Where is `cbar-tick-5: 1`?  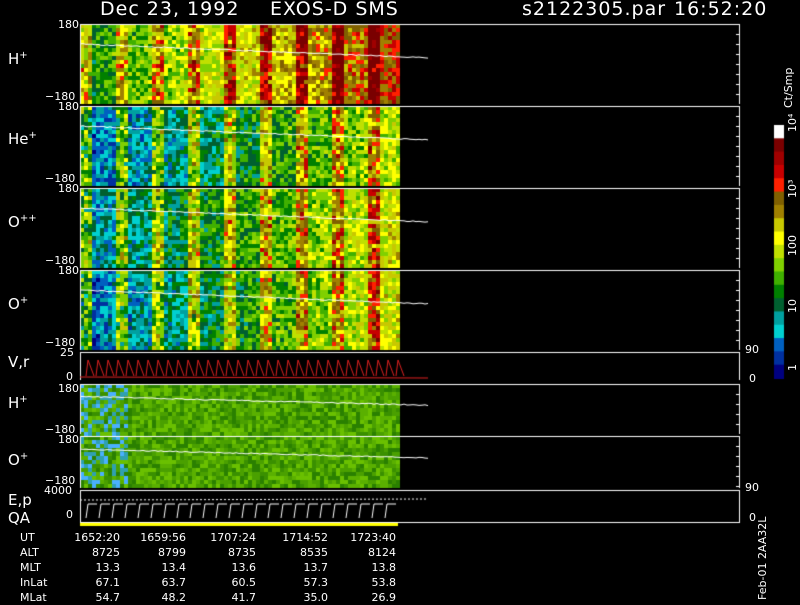 cbar-tick-5: 1 is located at coordinates (792, 367).